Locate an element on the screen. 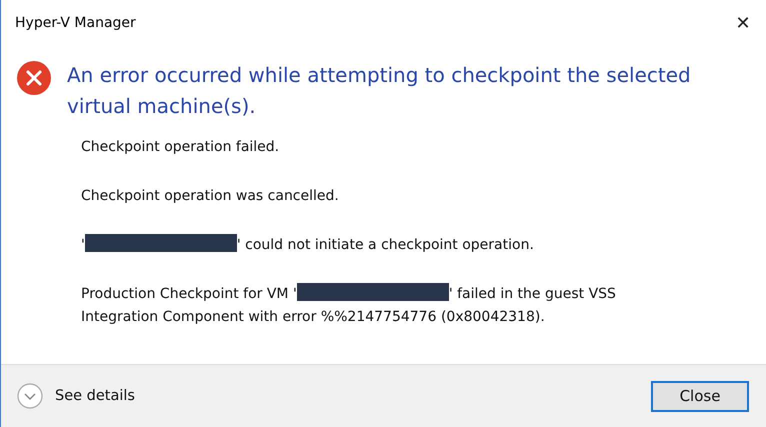 The width and height of the screenshot is (766, 427). error-heading: An error occurred while attempting to checkpoint the selected virtual machine(s). is located at coordinates (379, 91).